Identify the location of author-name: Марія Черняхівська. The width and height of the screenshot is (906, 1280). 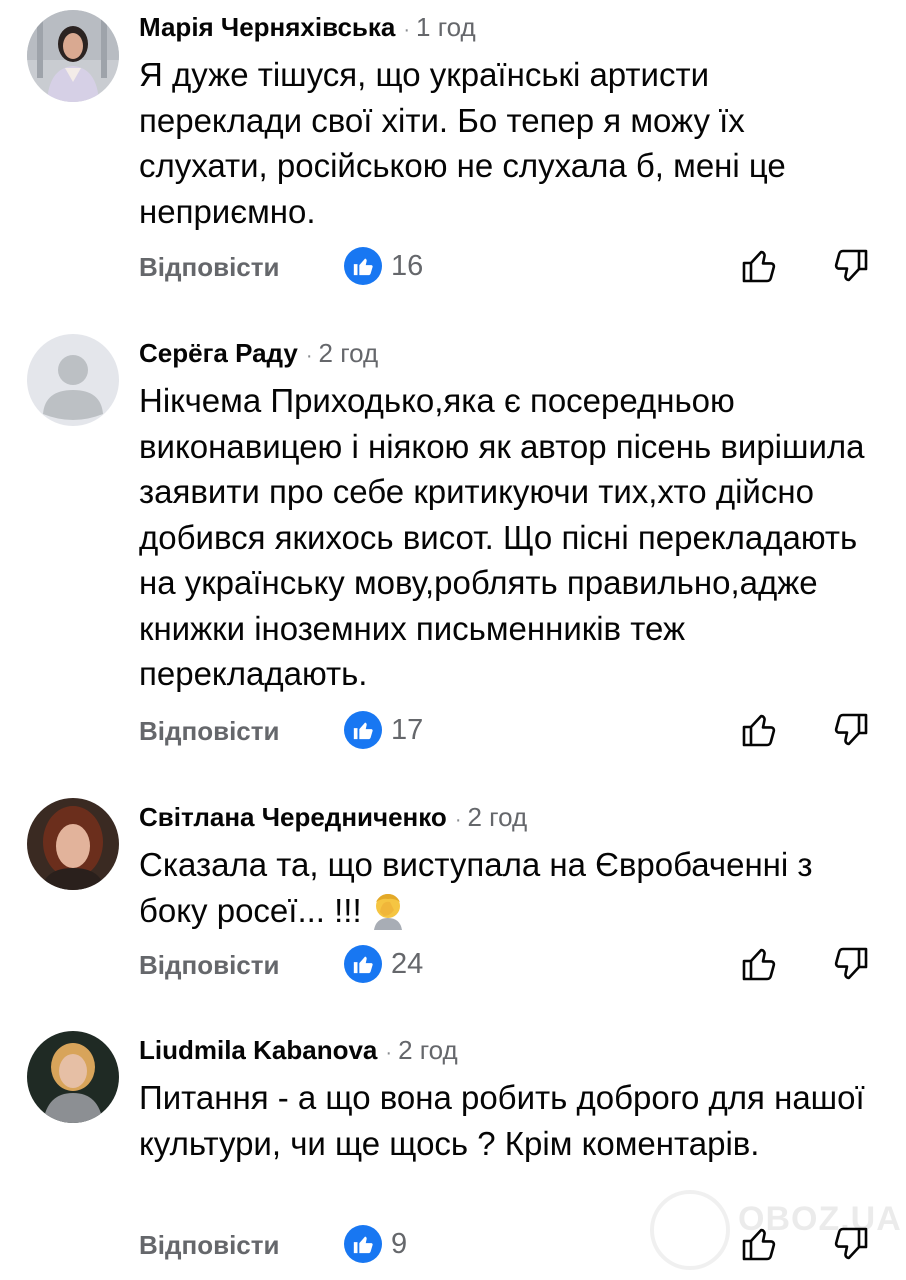
(267, 27).